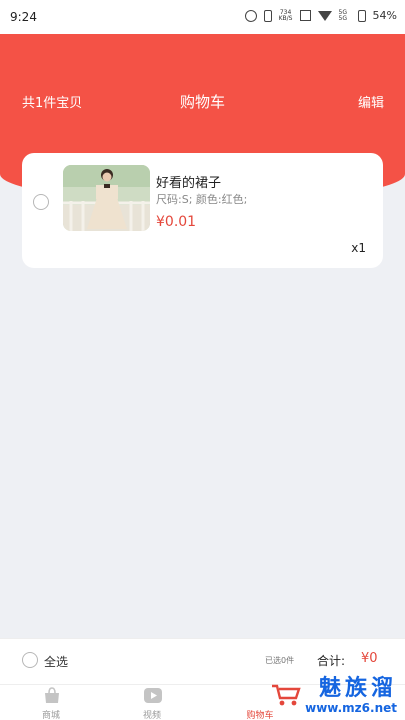  I want to click on network-speed: 734 KB/S, so click(285, 15).